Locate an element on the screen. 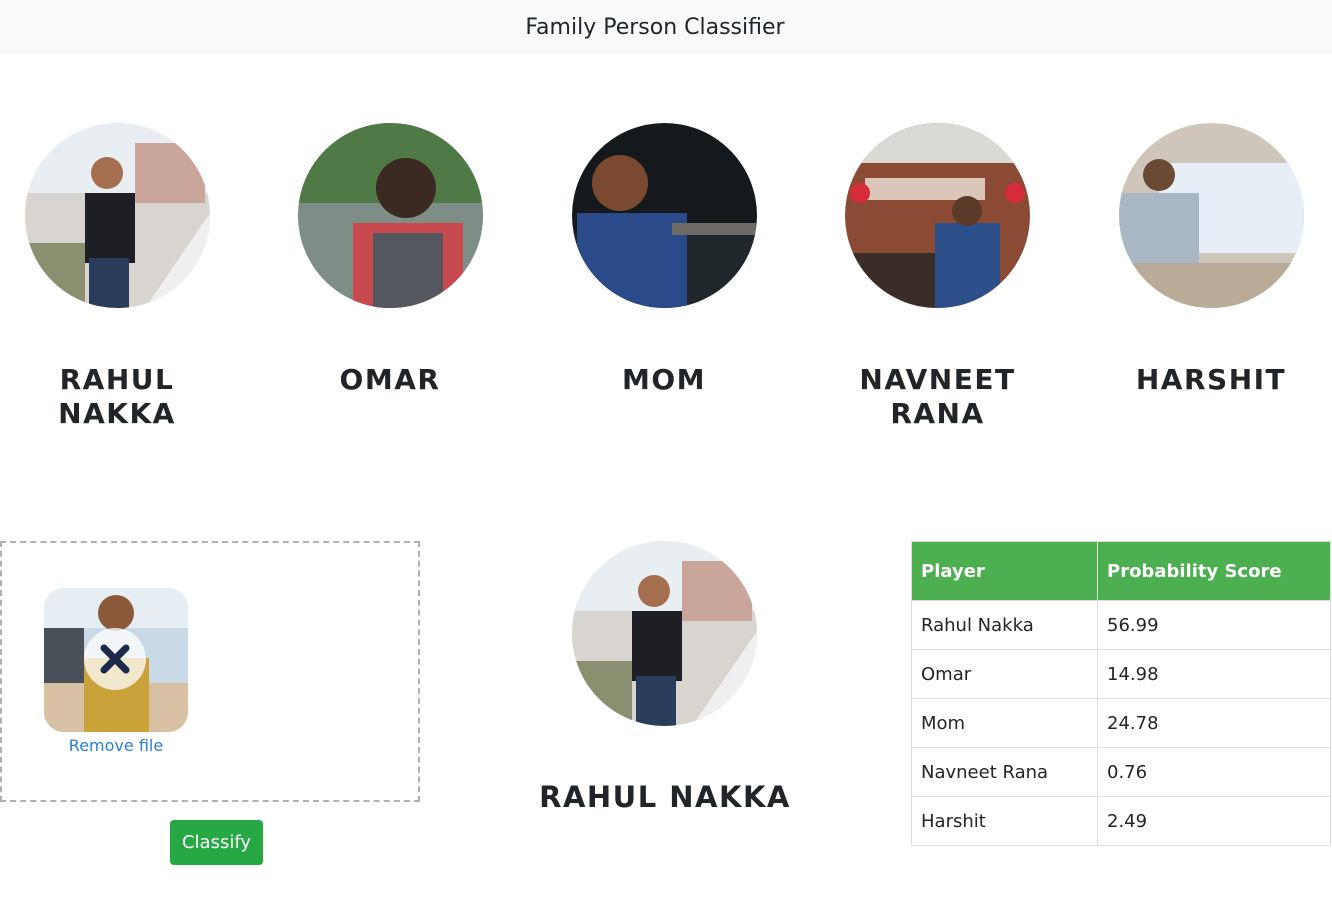 This screenshot has width=1332, height=898. table-row: Omar 14.98 is located at coordinates (1121, 674).